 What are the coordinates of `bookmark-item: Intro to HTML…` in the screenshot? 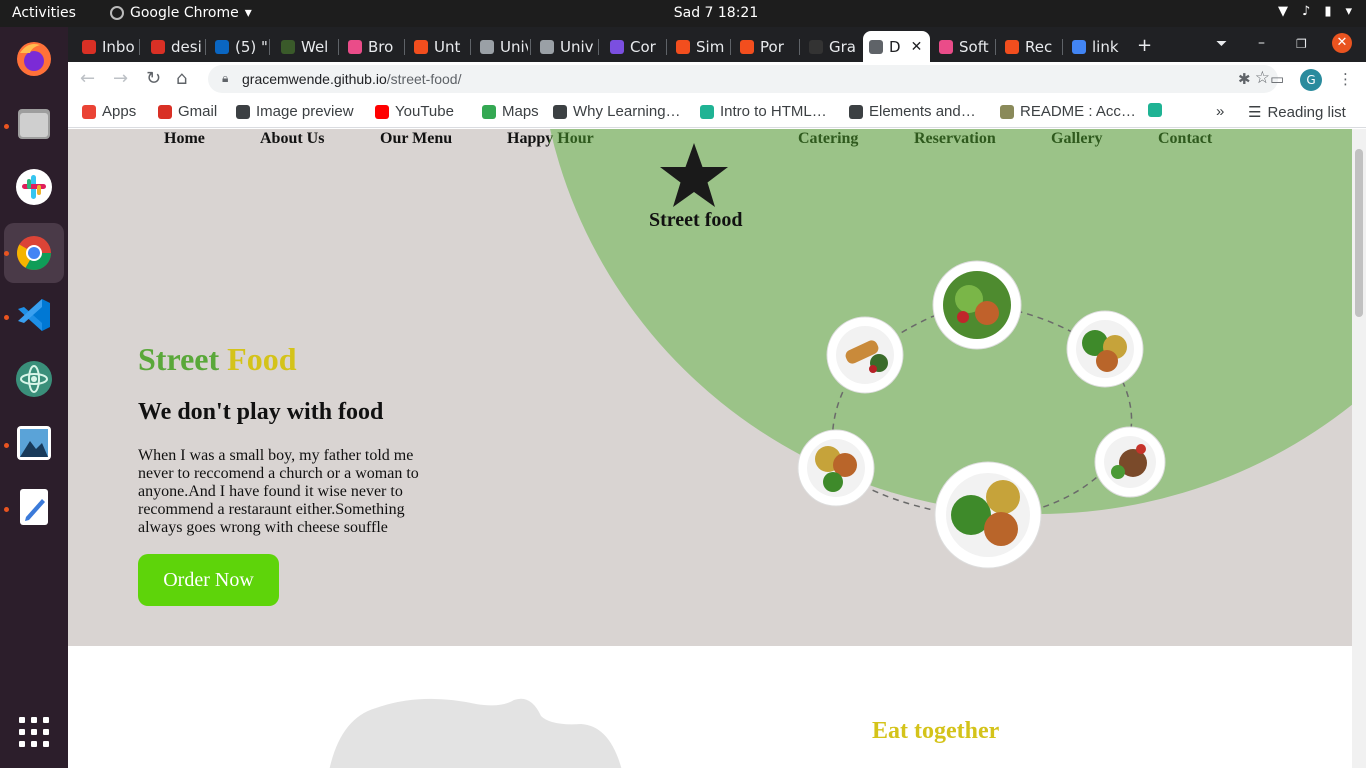 It's located at (763, 111).